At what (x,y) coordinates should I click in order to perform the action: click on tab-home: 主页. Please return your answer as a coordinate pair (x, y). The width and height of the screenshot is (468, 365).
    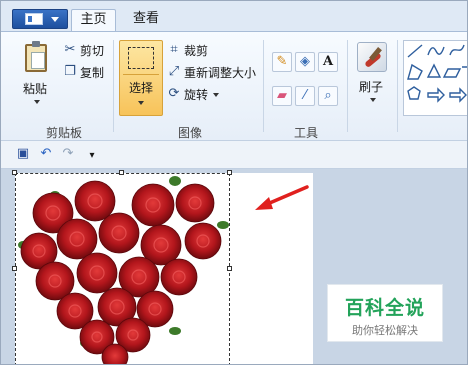
    Looking at the image, I should click on (93, 20).